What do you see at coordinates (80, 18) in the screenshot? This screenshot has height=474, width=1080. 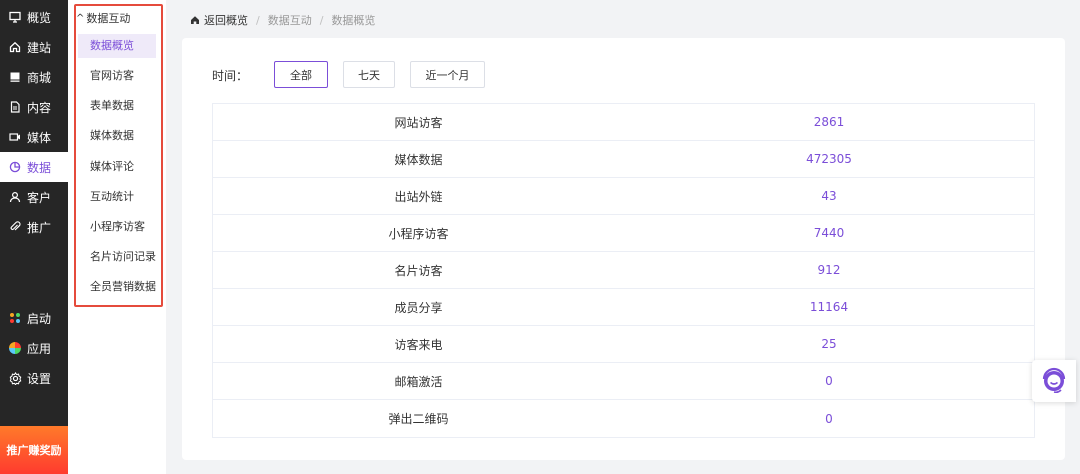 I see `chevron-up-icon: ^` at bounding box center [80, 18].